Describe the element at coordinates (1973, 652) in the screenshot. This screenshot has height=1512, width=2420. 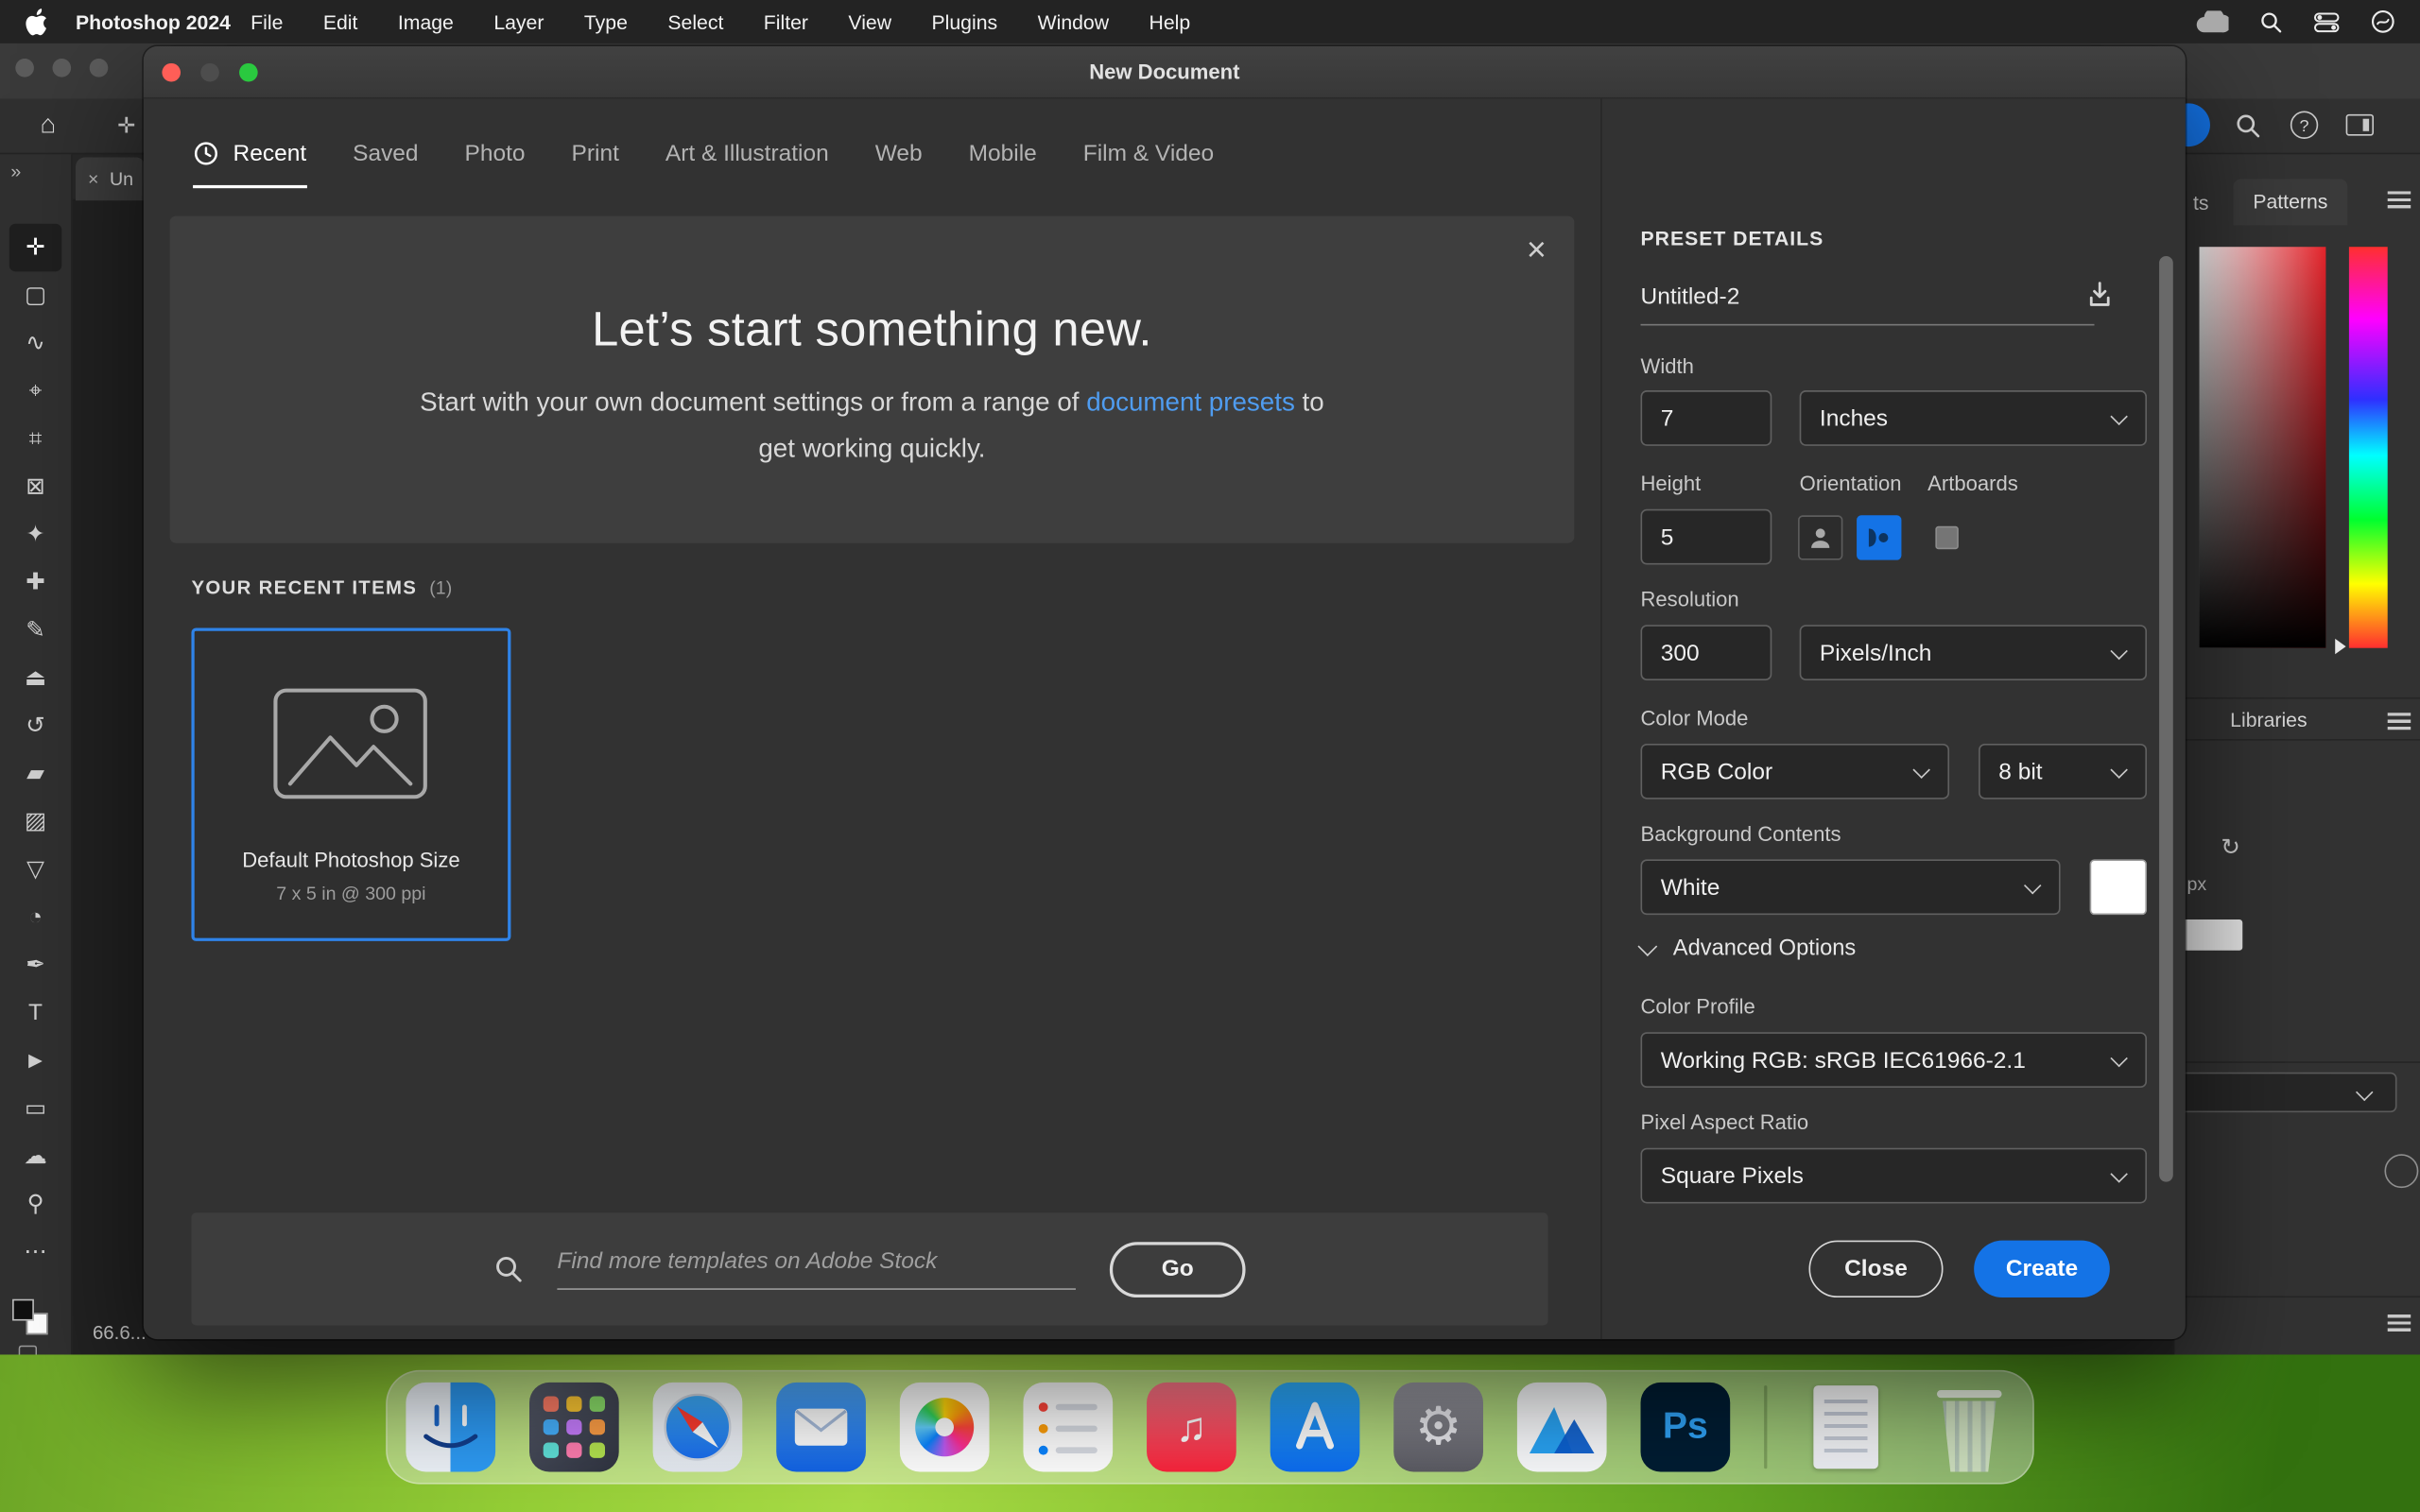
I see `resolution-unit-dropdown: Pixels/Inch` at that location.